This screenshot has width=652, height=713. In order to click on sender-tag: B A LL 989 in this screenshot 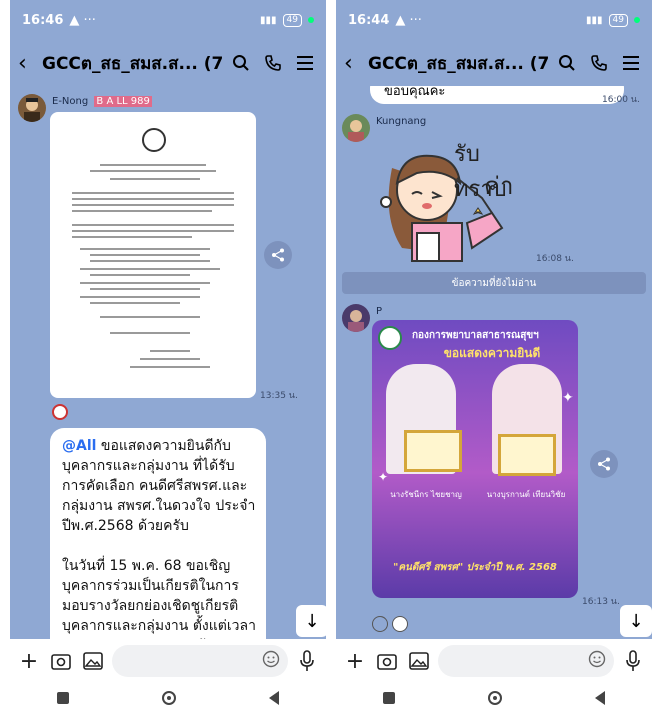, I will do `click(123, 101)`.